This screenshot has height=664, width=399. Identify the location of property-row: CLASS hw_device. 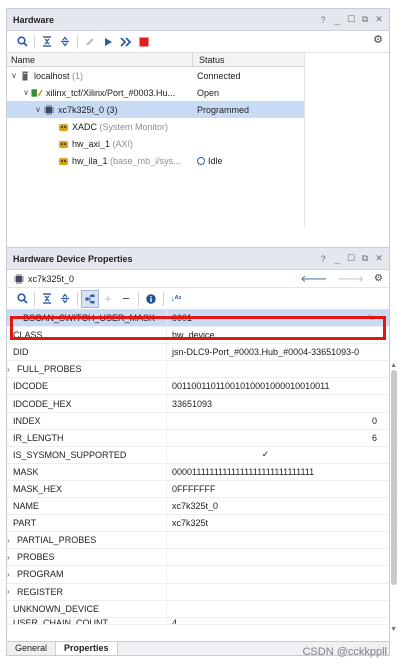
(198, 336).